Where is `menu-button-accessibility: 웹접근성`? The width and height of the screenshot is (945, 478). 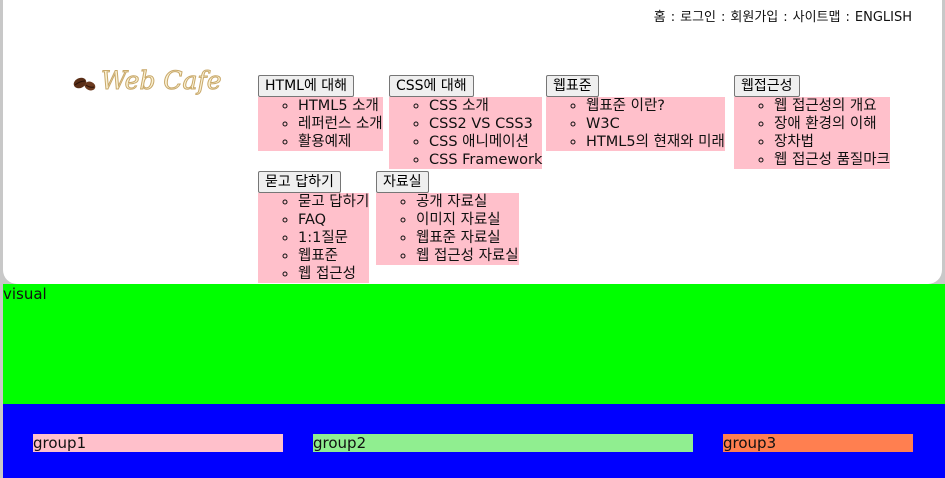 menu-button-accessibility: 웹접근성 is located at coordinates (767, 86).